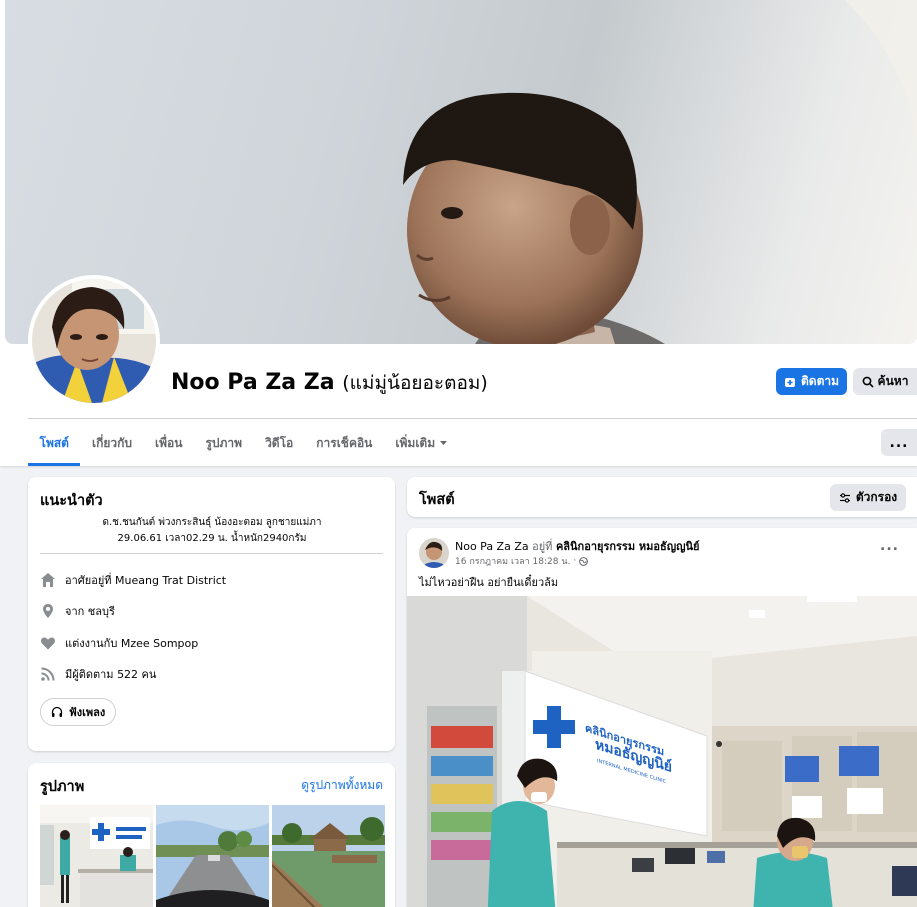  I want to click on music-button: ฟังเพลง, so click(78, 712).